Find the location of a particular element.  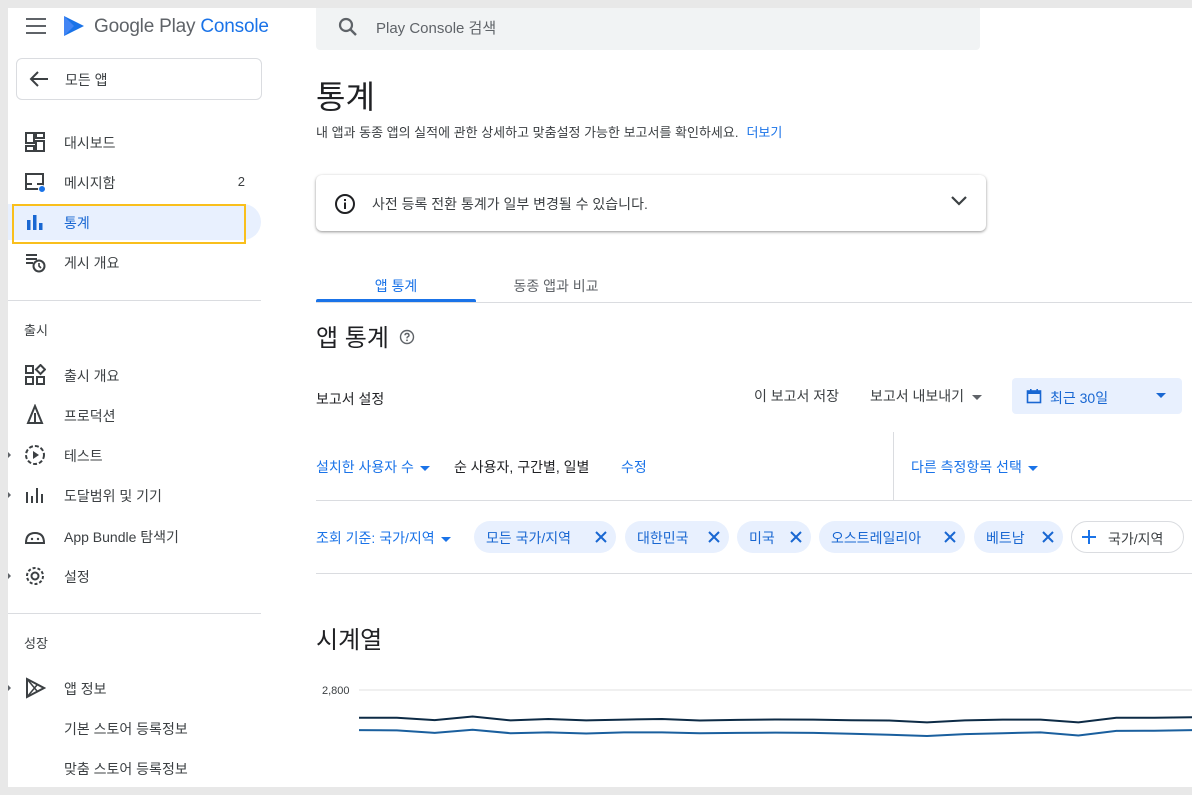

testing-icon is located at coordinates (35, 455).